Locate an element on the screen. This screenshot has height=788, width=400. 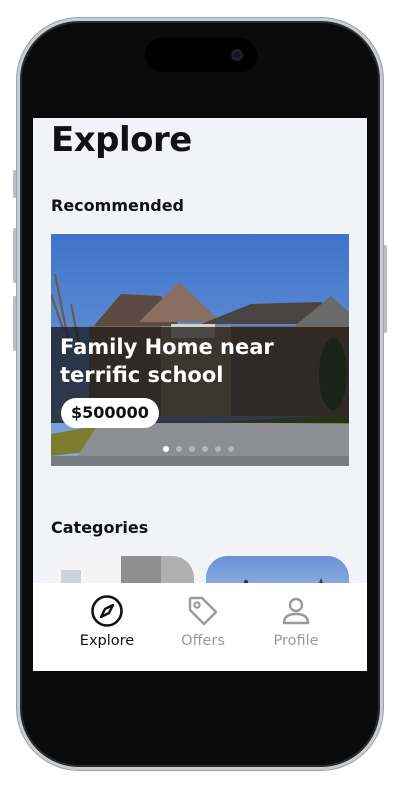
tab-profile: Profile is located at coordinates (296, 621).